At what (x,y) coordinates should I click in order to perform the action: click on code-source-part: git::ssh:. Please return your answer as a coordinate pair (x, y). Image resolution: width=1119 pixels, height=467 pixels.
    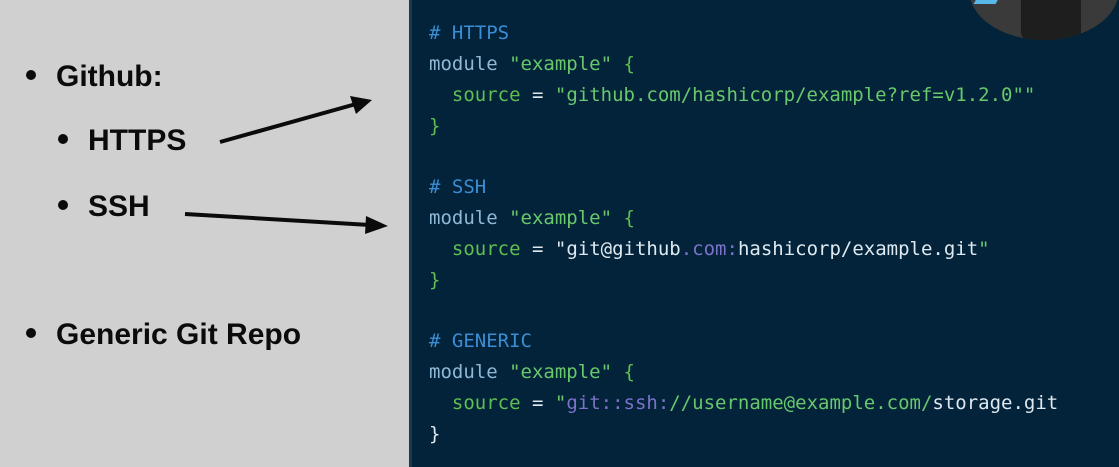
    Looking at the image, I should click on (618, 403).